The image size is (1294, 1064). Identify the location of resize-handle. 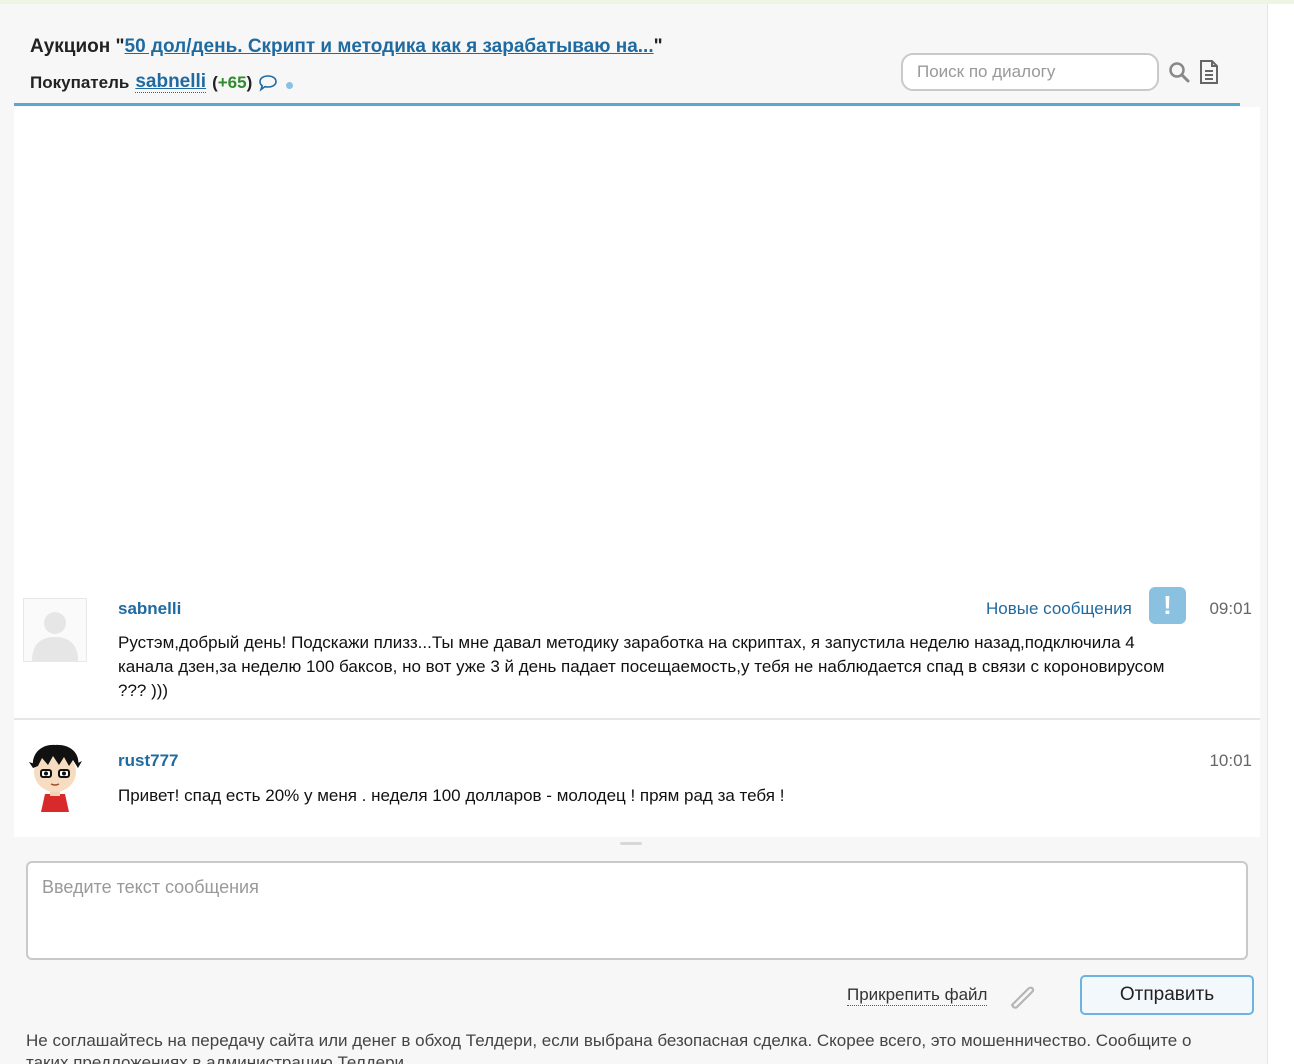
(631, 843).